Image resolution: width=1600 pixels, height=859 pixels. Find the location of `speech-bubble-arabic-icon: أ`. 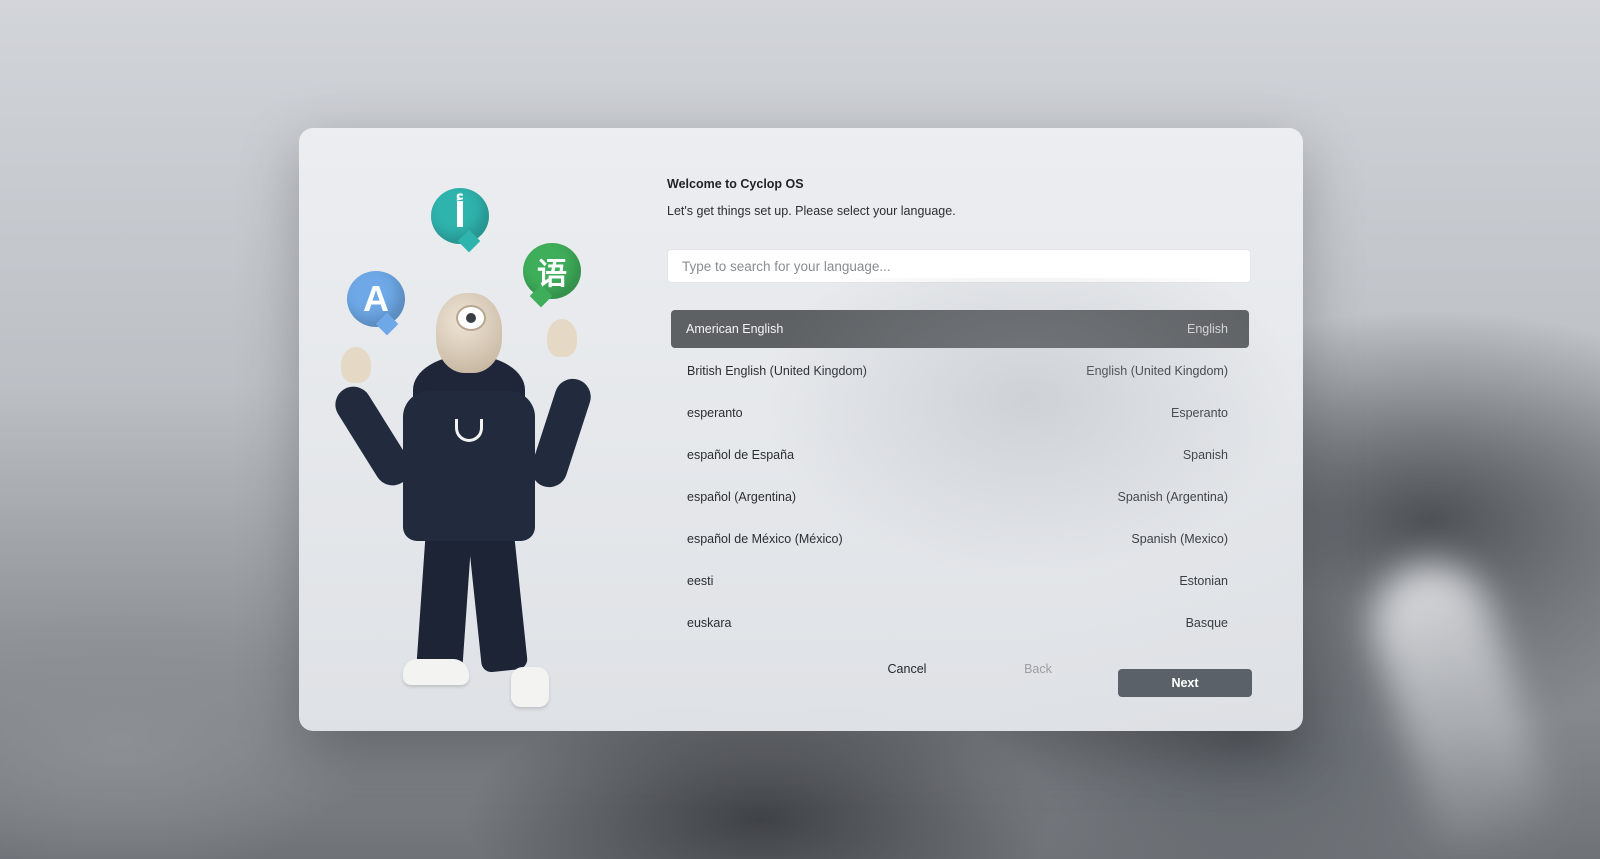

speech-bubble-arabic-icon: أ is located at coordinates (460, 220).